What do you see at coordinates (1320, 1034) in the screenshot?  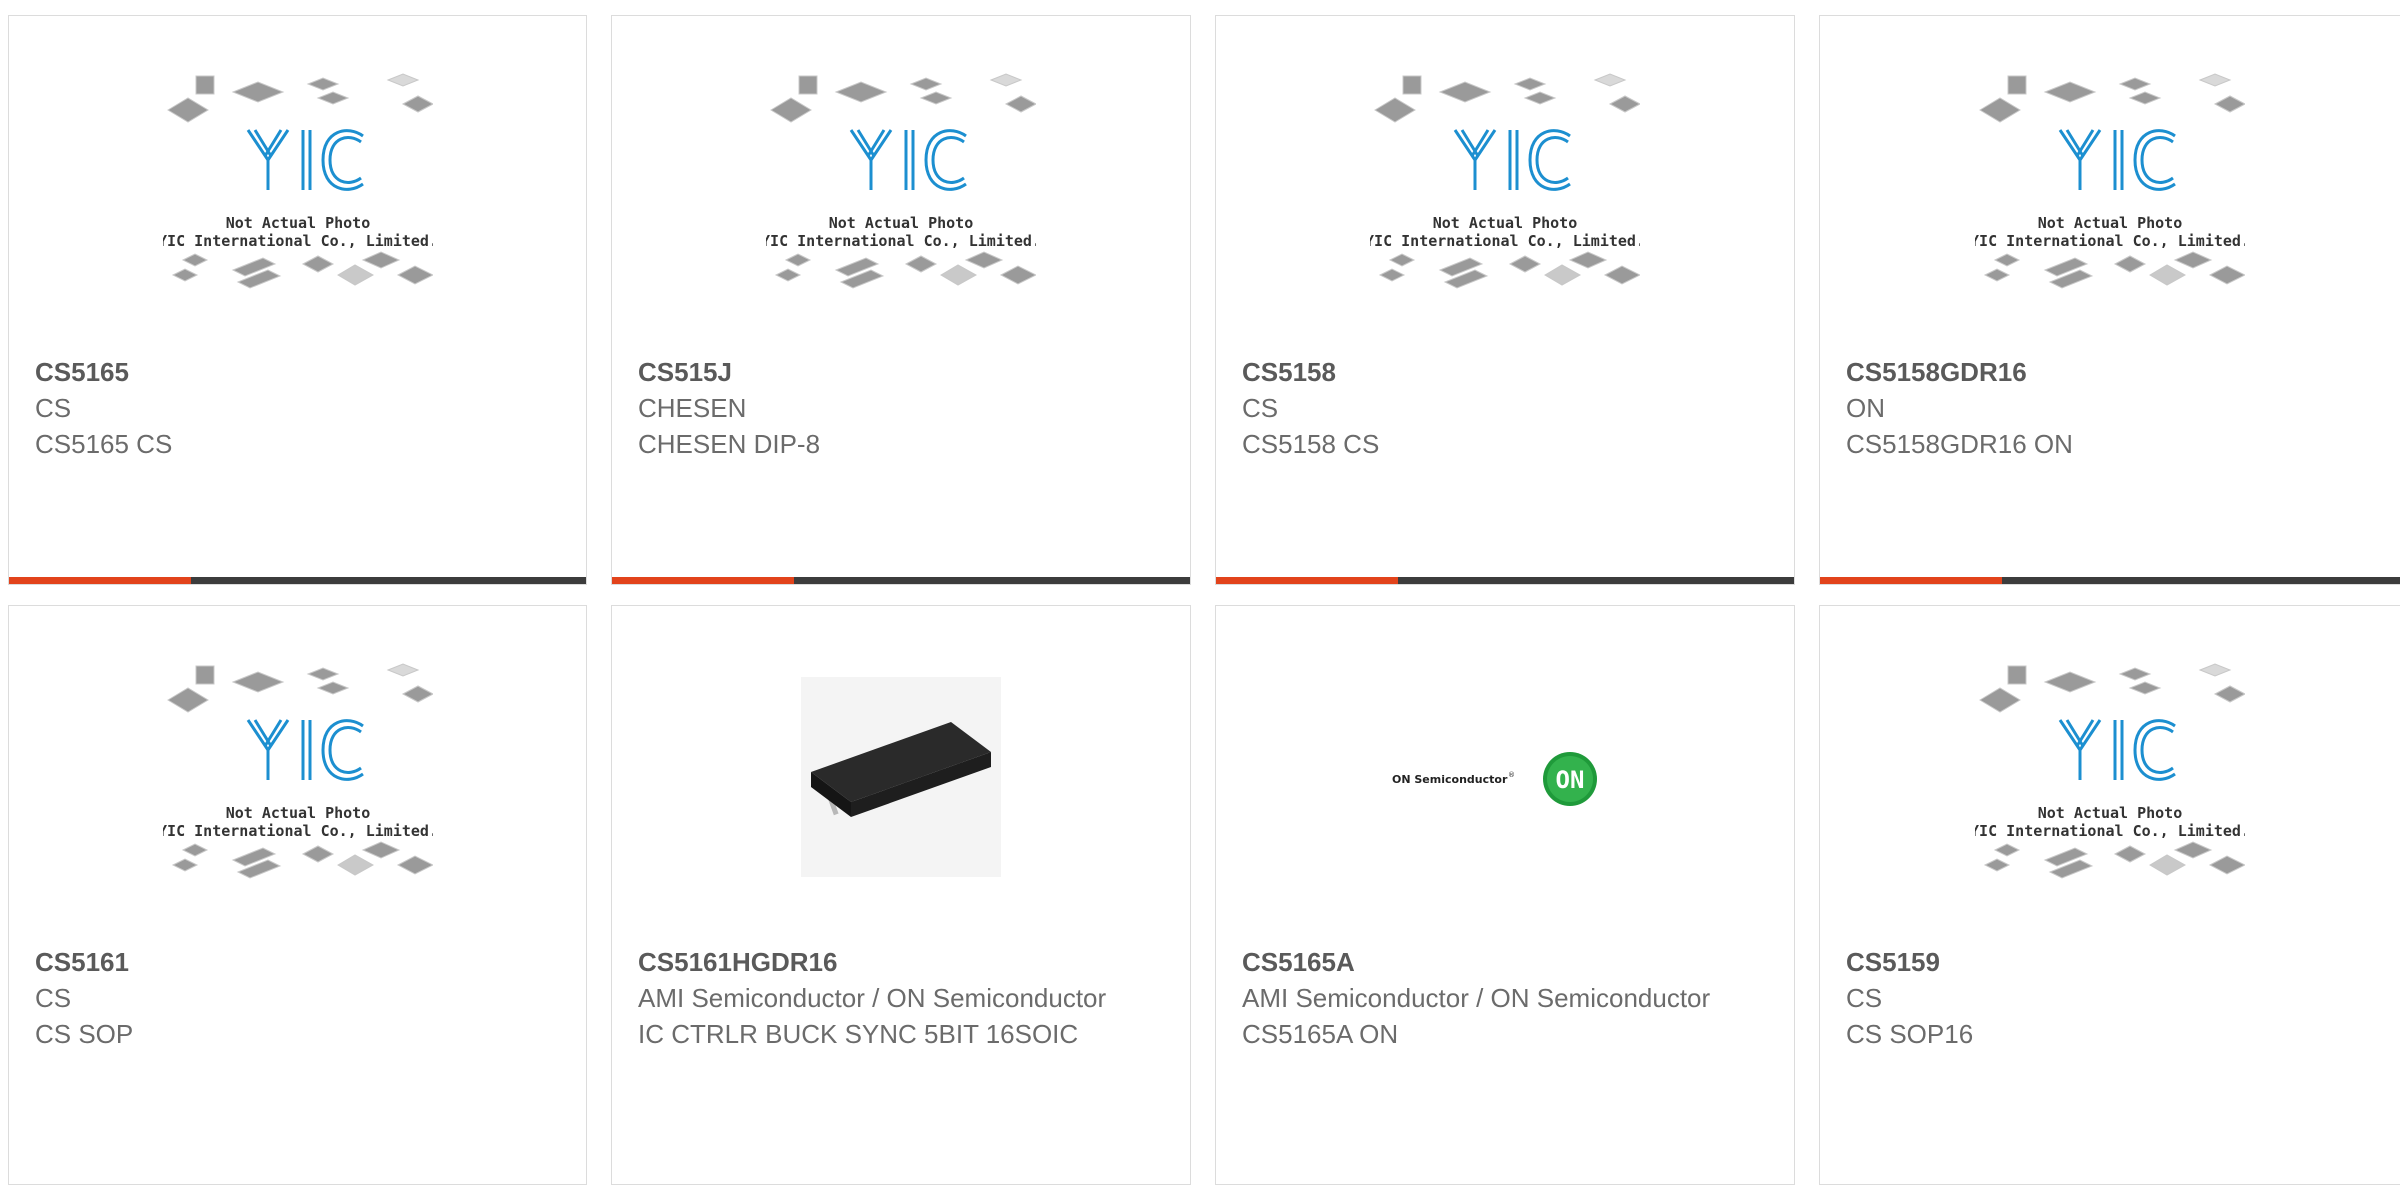 I see `description: CS5165A ON` at bounding box center [1320, 1034].